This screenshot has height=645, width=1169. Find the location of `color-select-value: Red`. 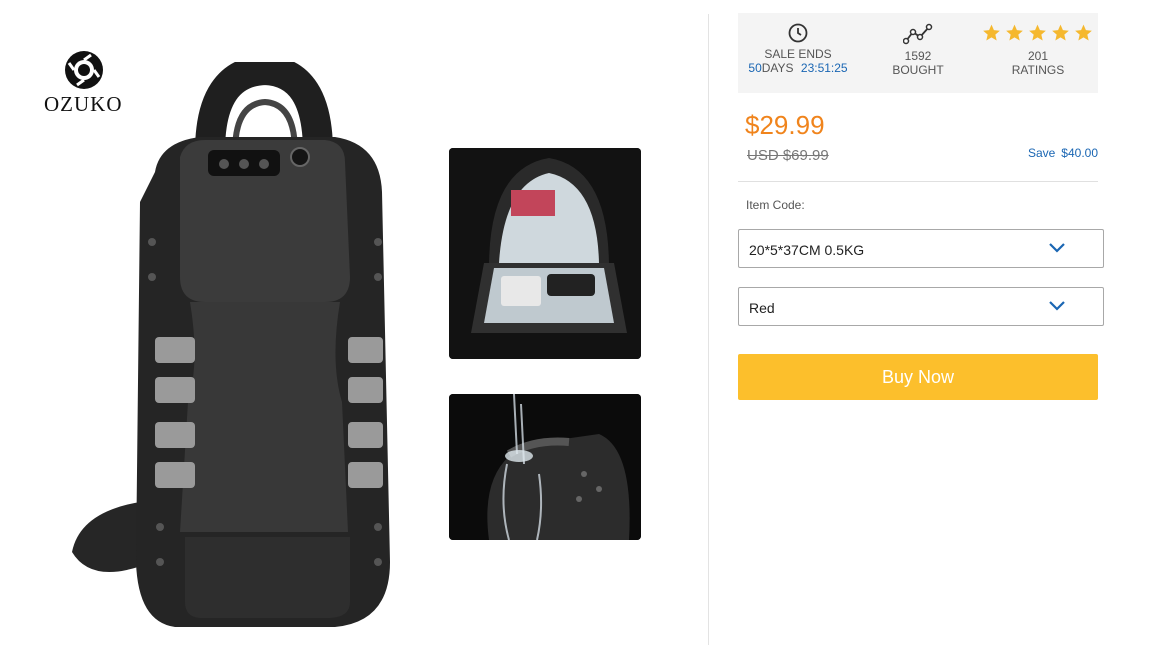

color-select-value: Red is located at coordinates (762, 308).